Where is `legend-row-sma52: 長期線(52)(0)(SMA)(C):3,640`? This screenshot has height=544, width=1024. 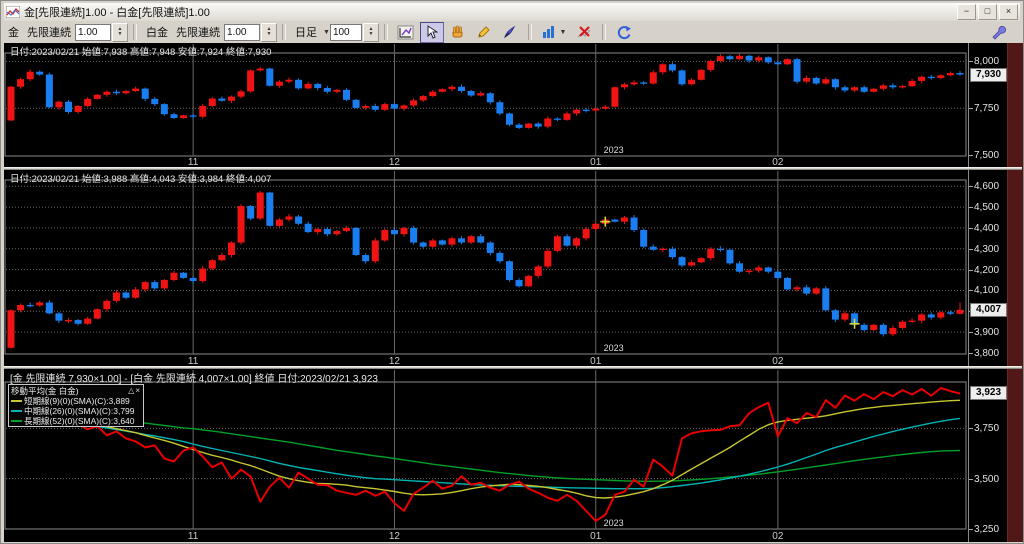 legend-row-sma52: 長期線(52)(0)(SMA)(C):3,640 is located at coordinates (76, 421).